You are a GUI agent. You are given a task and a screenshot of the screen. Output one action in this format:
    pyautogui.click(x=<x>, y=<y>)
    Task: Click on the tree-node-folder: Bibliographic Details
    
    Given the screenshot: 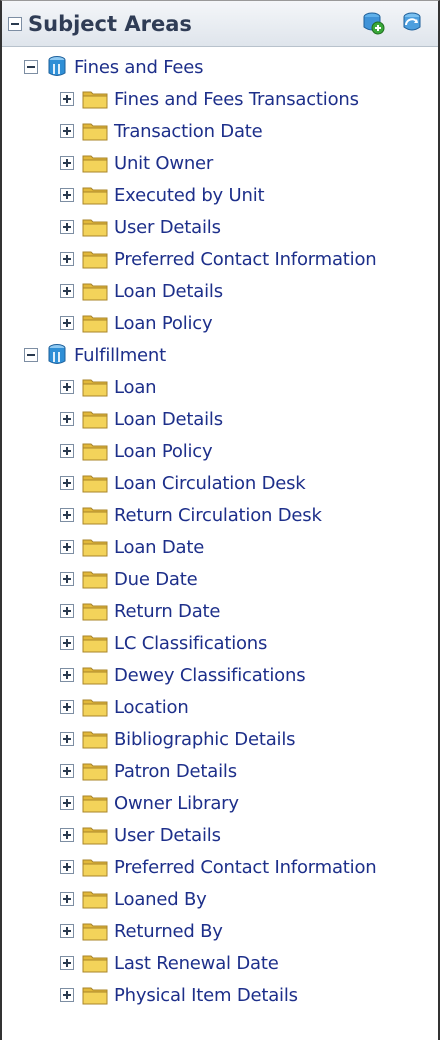 What is the action you would take?
    pyautogui.click(x=178, y=739)
    